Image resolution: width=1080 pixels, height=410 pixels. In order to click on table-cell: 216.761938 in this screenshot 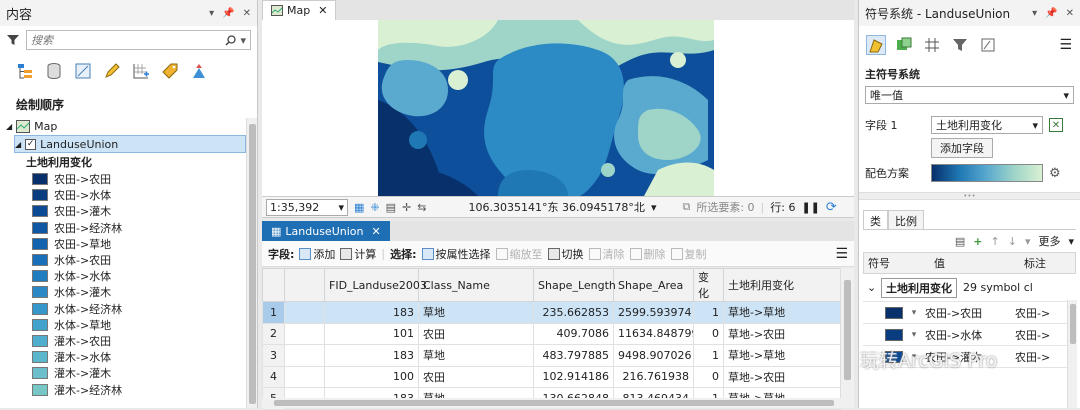, I will do `click(653, 376)`.